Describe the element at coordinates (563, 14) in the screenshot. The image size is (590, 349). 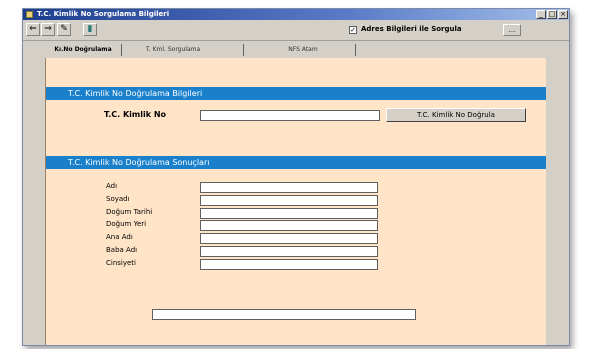
I see `close-button: ×` at that location.